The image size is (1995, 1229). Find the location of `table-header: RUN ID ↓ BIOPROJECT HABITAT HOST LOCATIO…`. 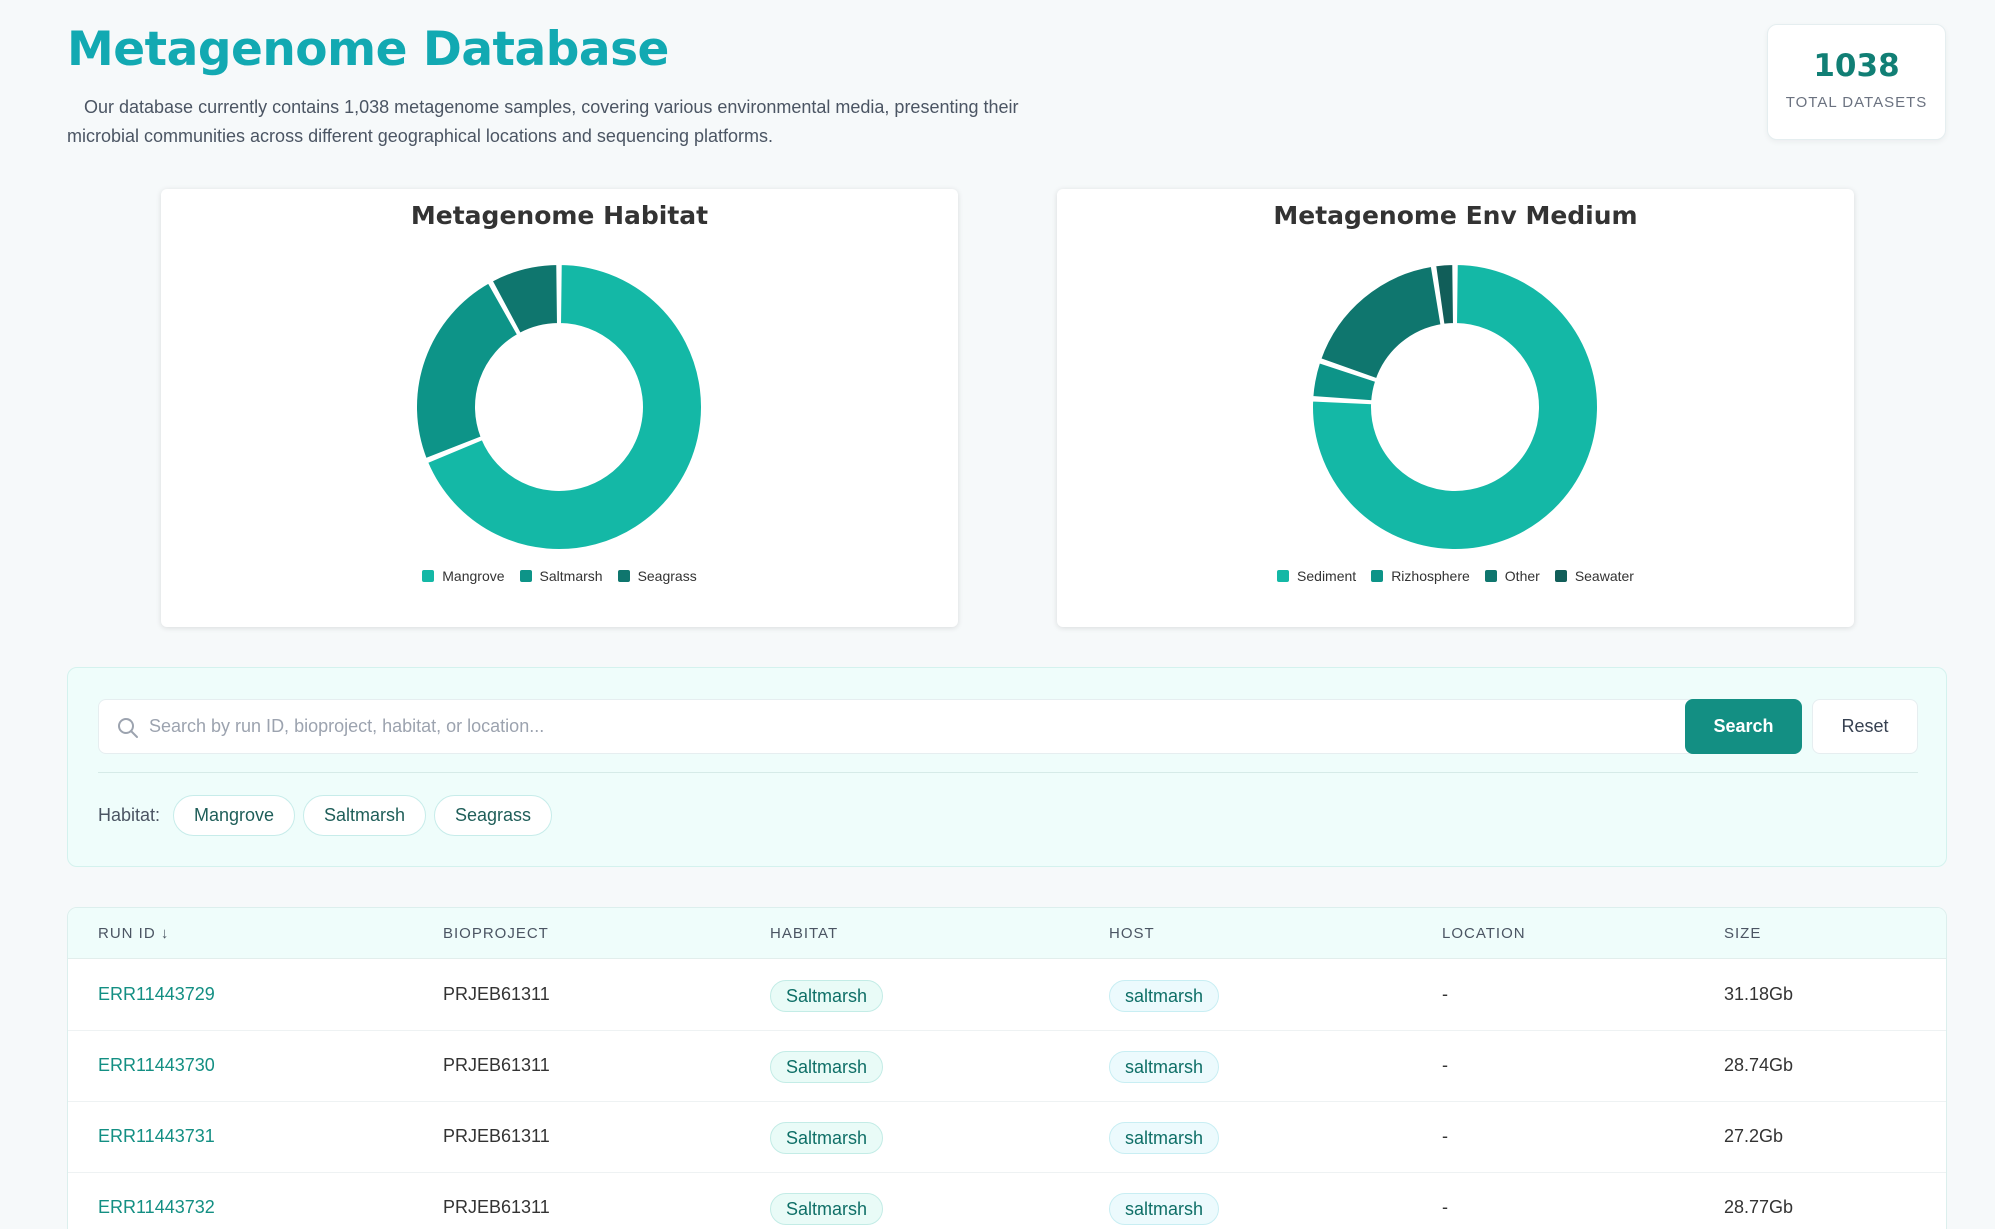

table-header: RUN ID ↓ BIOPROJECT HABITAT HOST LOCATIO… is located at coordinates (1007, 933).